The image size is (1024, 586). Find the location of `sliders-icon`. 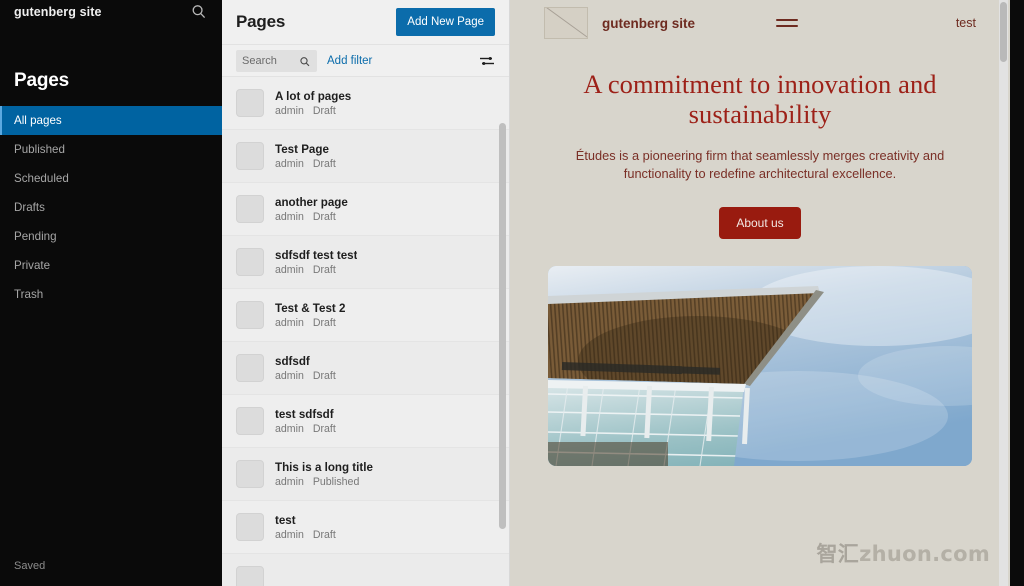

sliders-icon is located at coordinates (487, 61).